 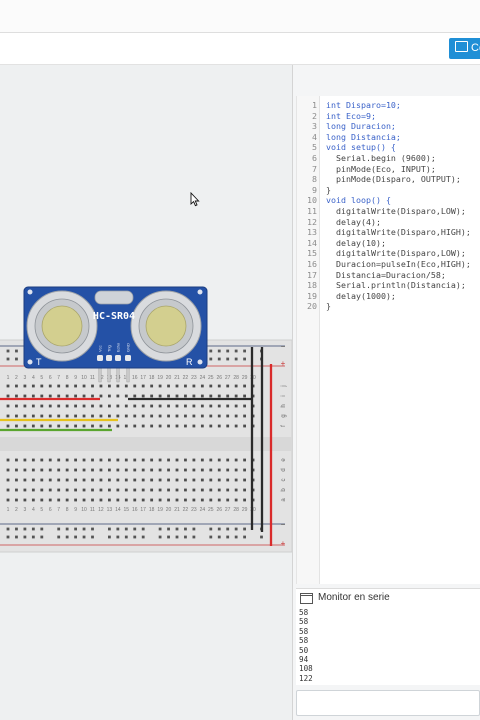 I want to click on code-line: int Eco=9;, so click(x=351, y=116).